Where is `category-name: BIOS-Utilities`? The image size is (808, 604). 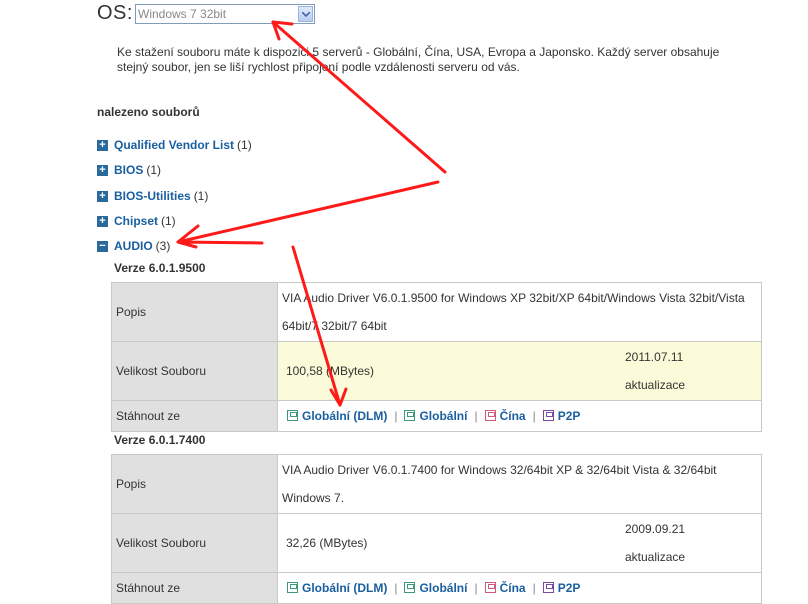 category-name: BIOS-Utilities is located at coordinates (152, 196).